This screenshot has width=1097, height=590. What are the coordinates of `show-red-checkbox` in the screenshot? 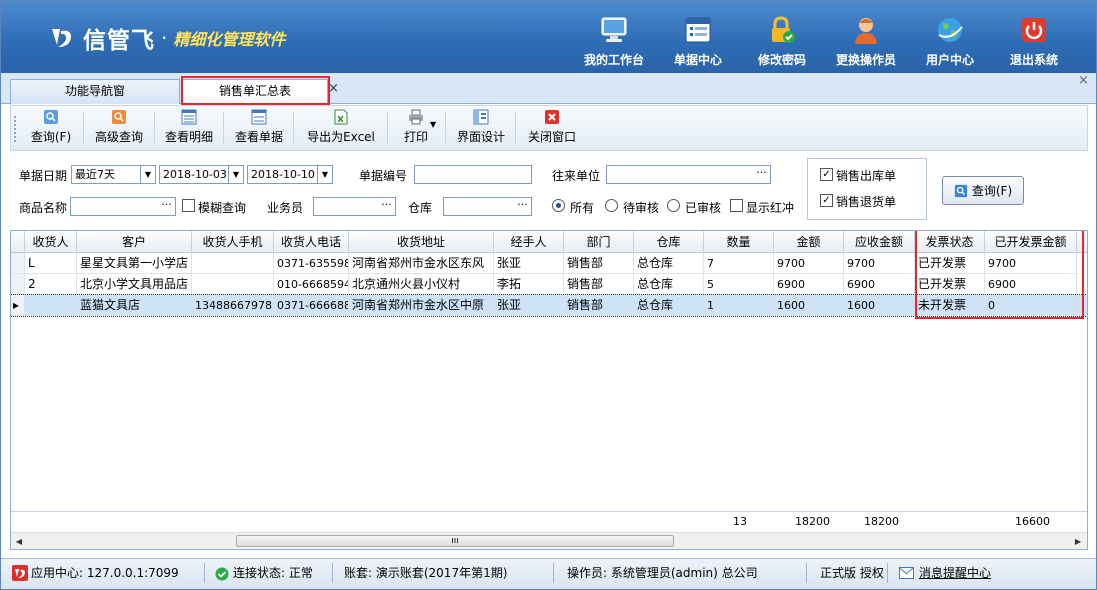 It's located at (736, 205).